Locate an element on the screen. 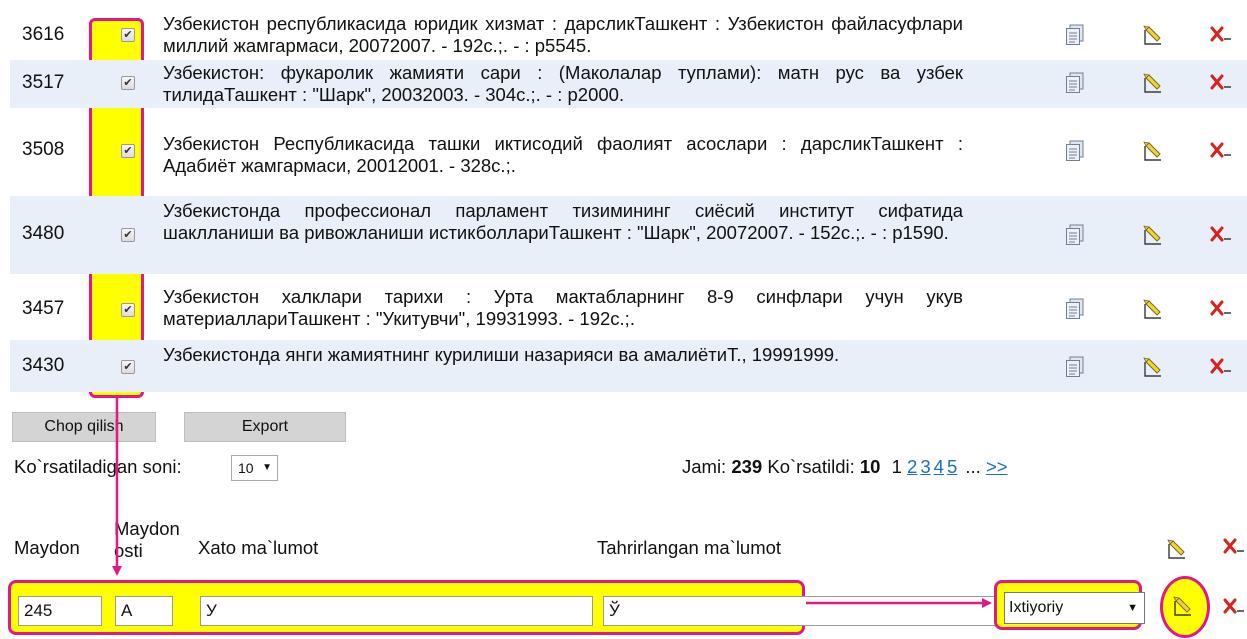 The height and width of the screenshot is (639, 1247). results-summary: Jami: 239 Ko`rsatildi: 10 1 2345 ... >> is located at coordinates (846, 467).